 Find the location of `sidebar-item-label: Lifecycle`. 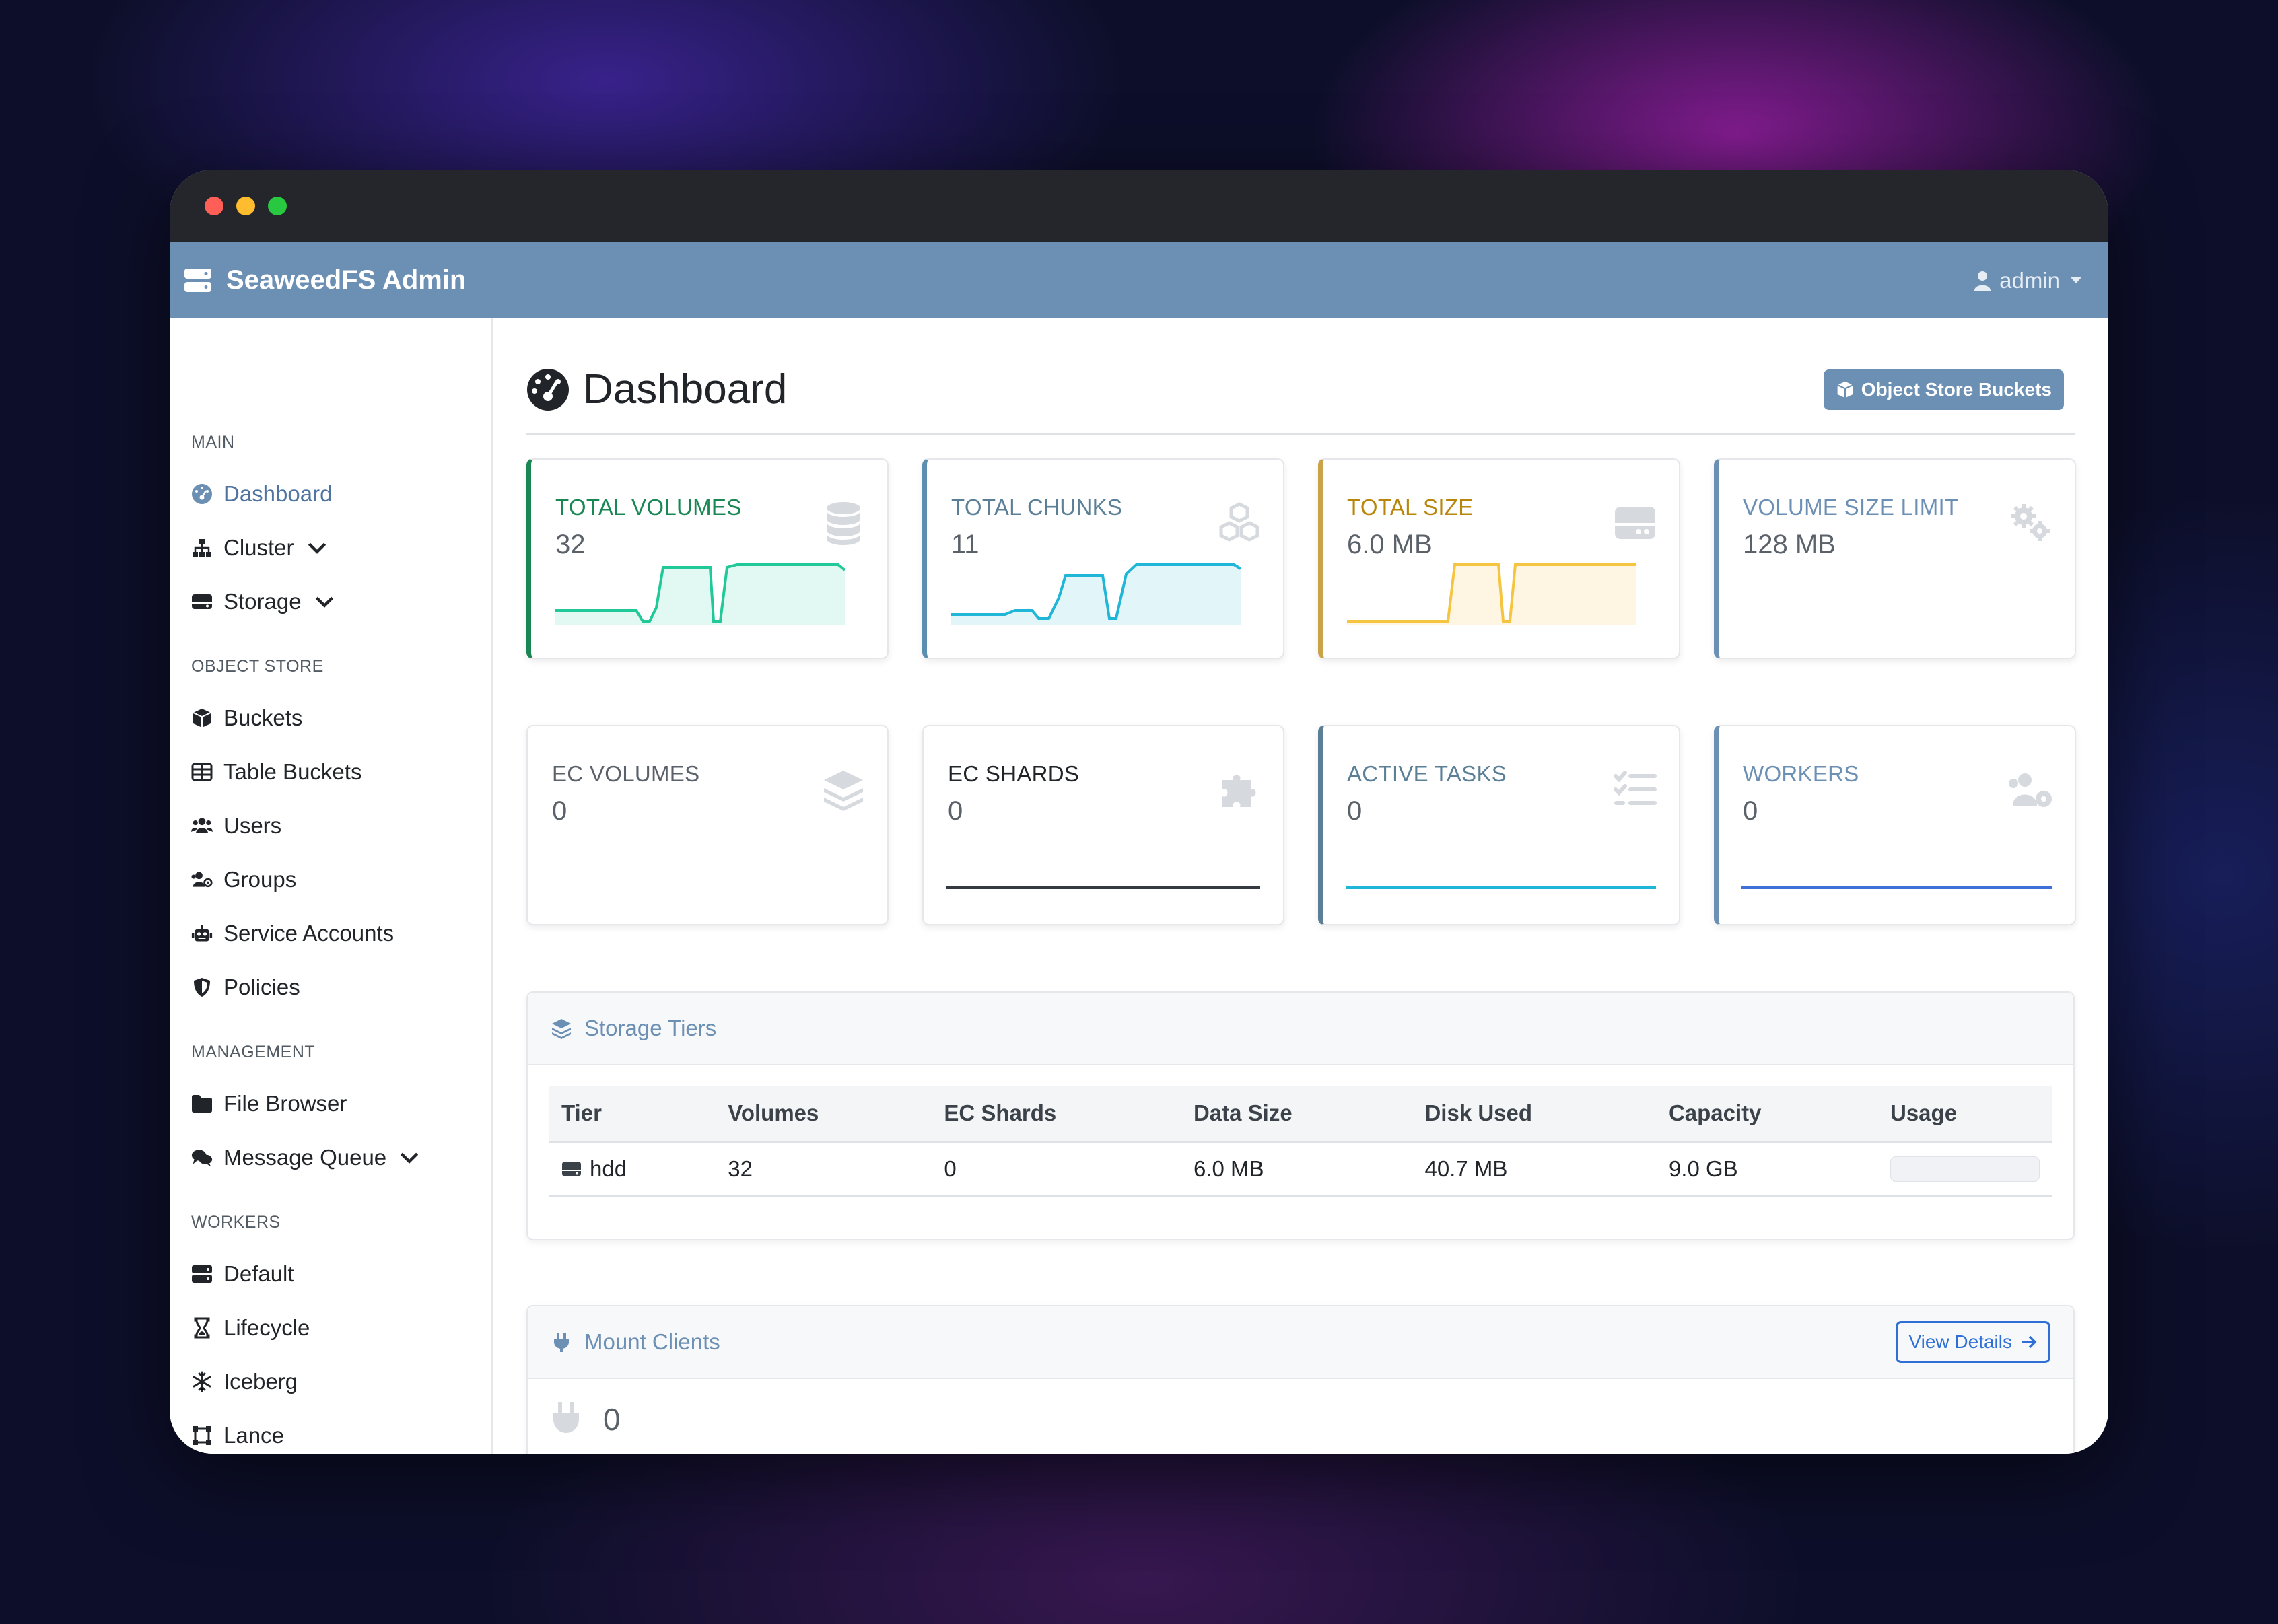

sidebar-item-label: Lifecycle is located at coordinates (266, 1327).